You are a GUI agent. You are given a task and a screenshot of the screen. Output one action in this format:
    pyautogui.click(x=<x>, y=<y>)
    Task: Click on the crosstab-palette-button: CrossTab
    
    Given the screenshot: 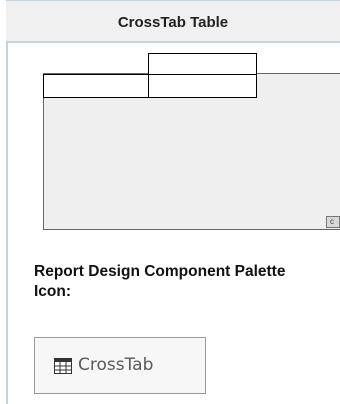 What is the action you would take?
    pyautogui.click(x=120, y=365)
    